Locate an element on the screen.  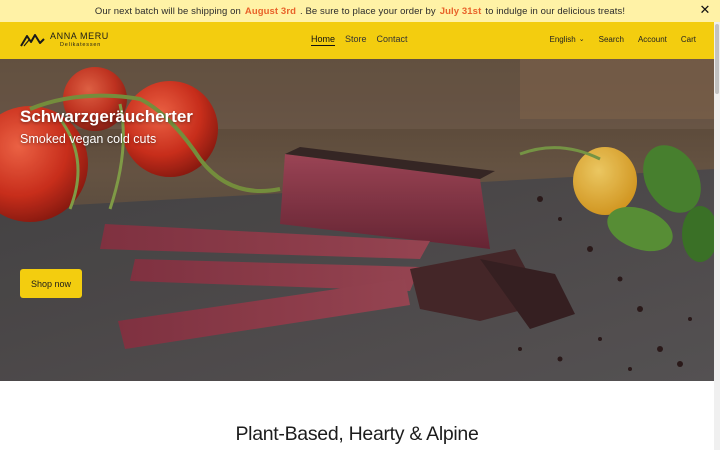
brand-logo: ANNA MERU Delikatessen is located at coordinates (64, 40).